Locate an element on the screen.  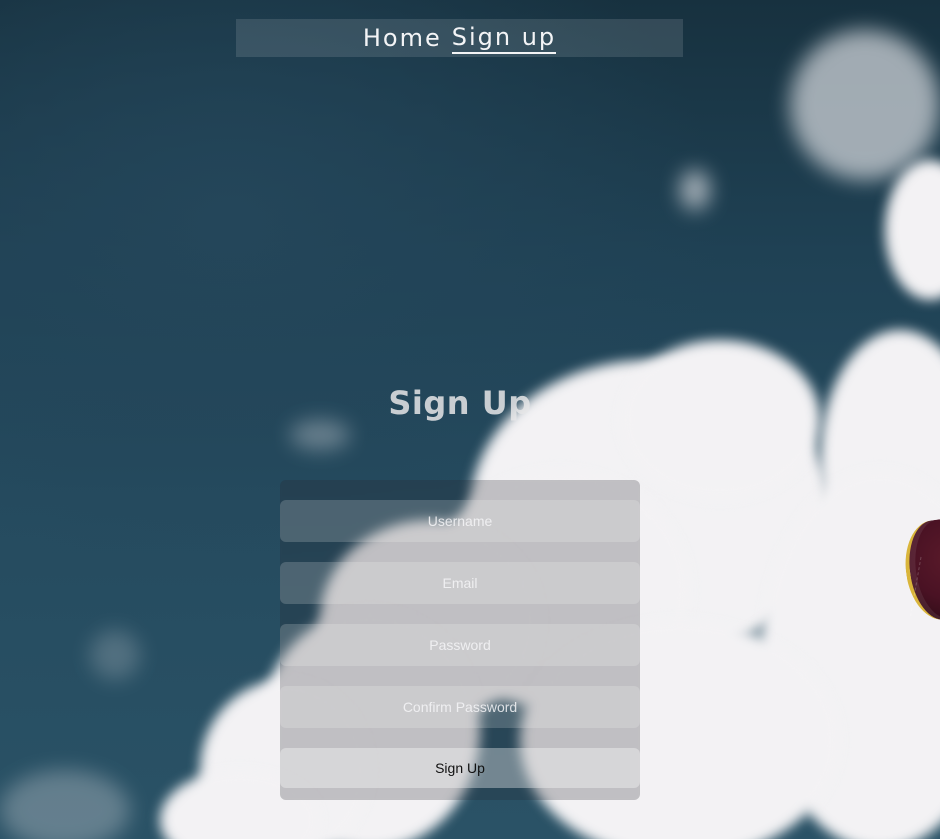
confirm-password-input is located at coordinates (460, 707).